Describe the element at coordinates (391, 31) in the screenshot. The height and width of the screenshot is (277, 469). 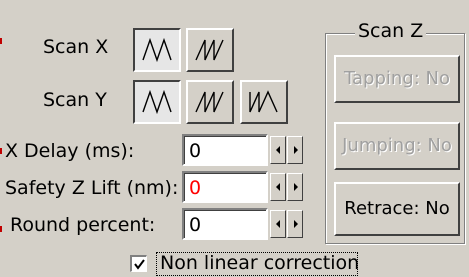
I see `scan-z-title: Scan Z` at that location.